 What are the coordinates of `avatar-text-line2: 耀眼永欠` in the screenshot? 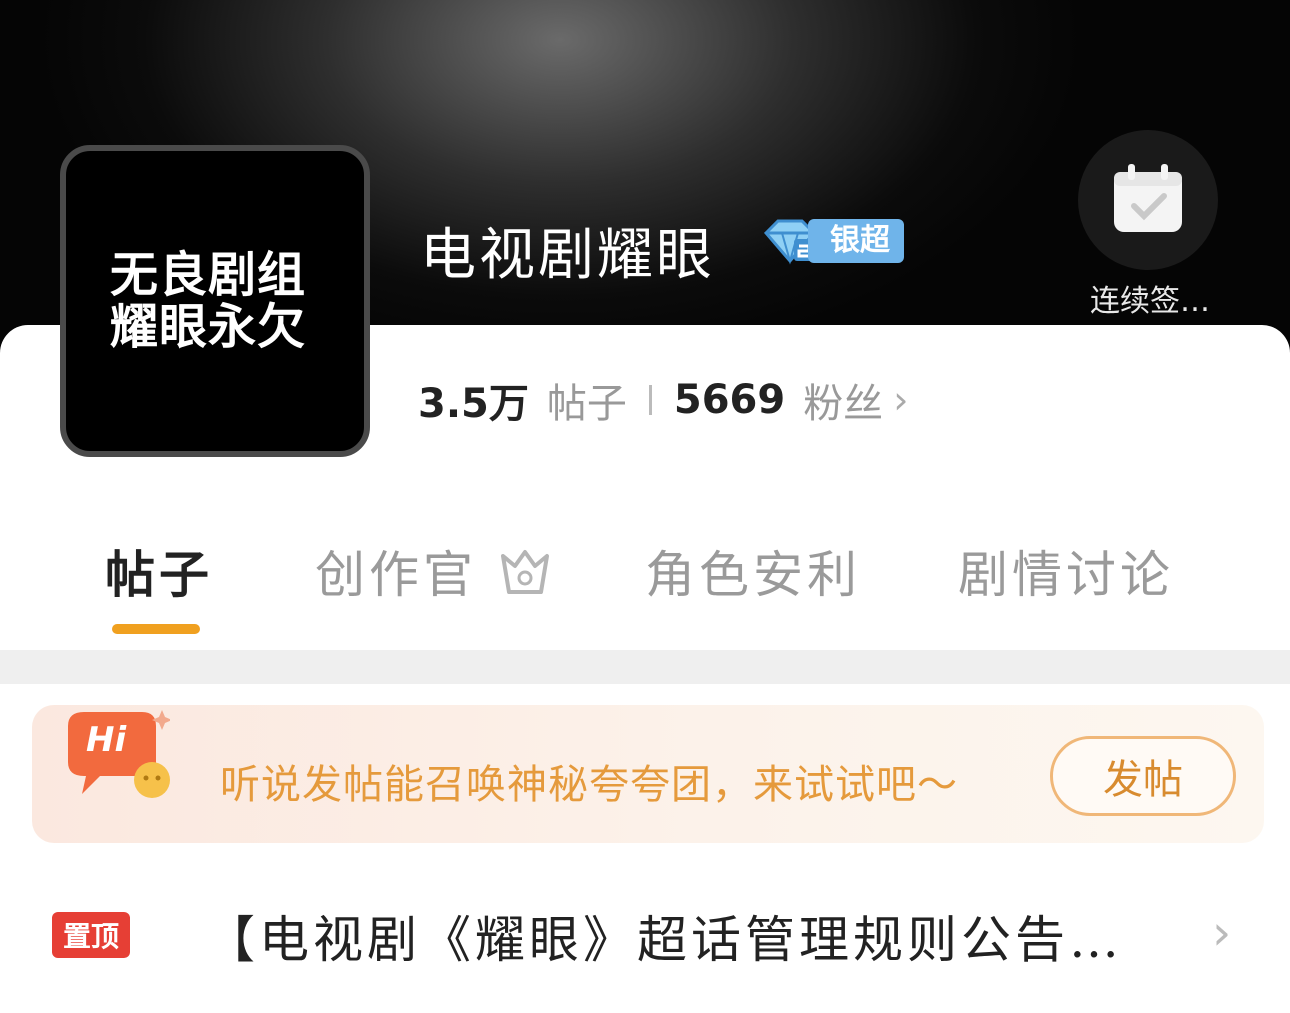 It's located at (208, 327).